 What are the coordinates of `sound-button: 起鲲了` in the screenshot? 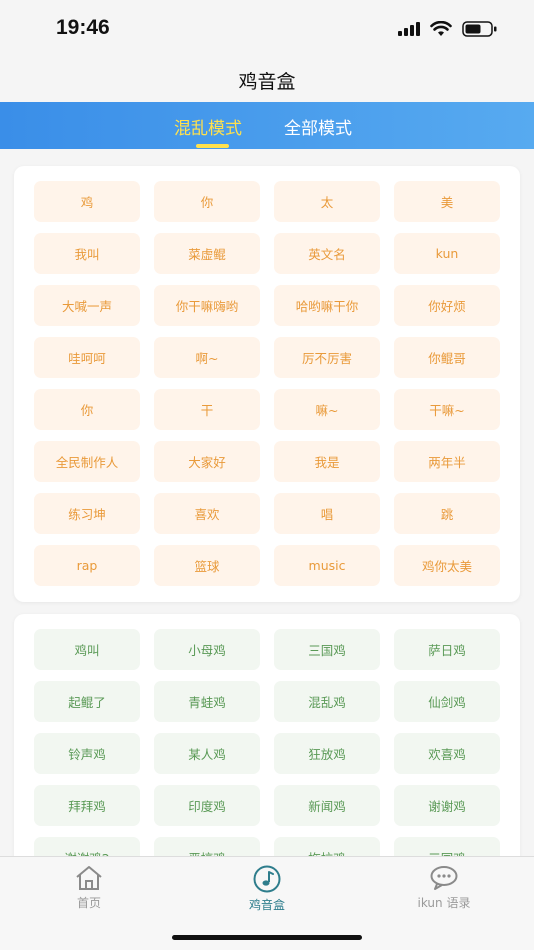 It's located at (87, 701).